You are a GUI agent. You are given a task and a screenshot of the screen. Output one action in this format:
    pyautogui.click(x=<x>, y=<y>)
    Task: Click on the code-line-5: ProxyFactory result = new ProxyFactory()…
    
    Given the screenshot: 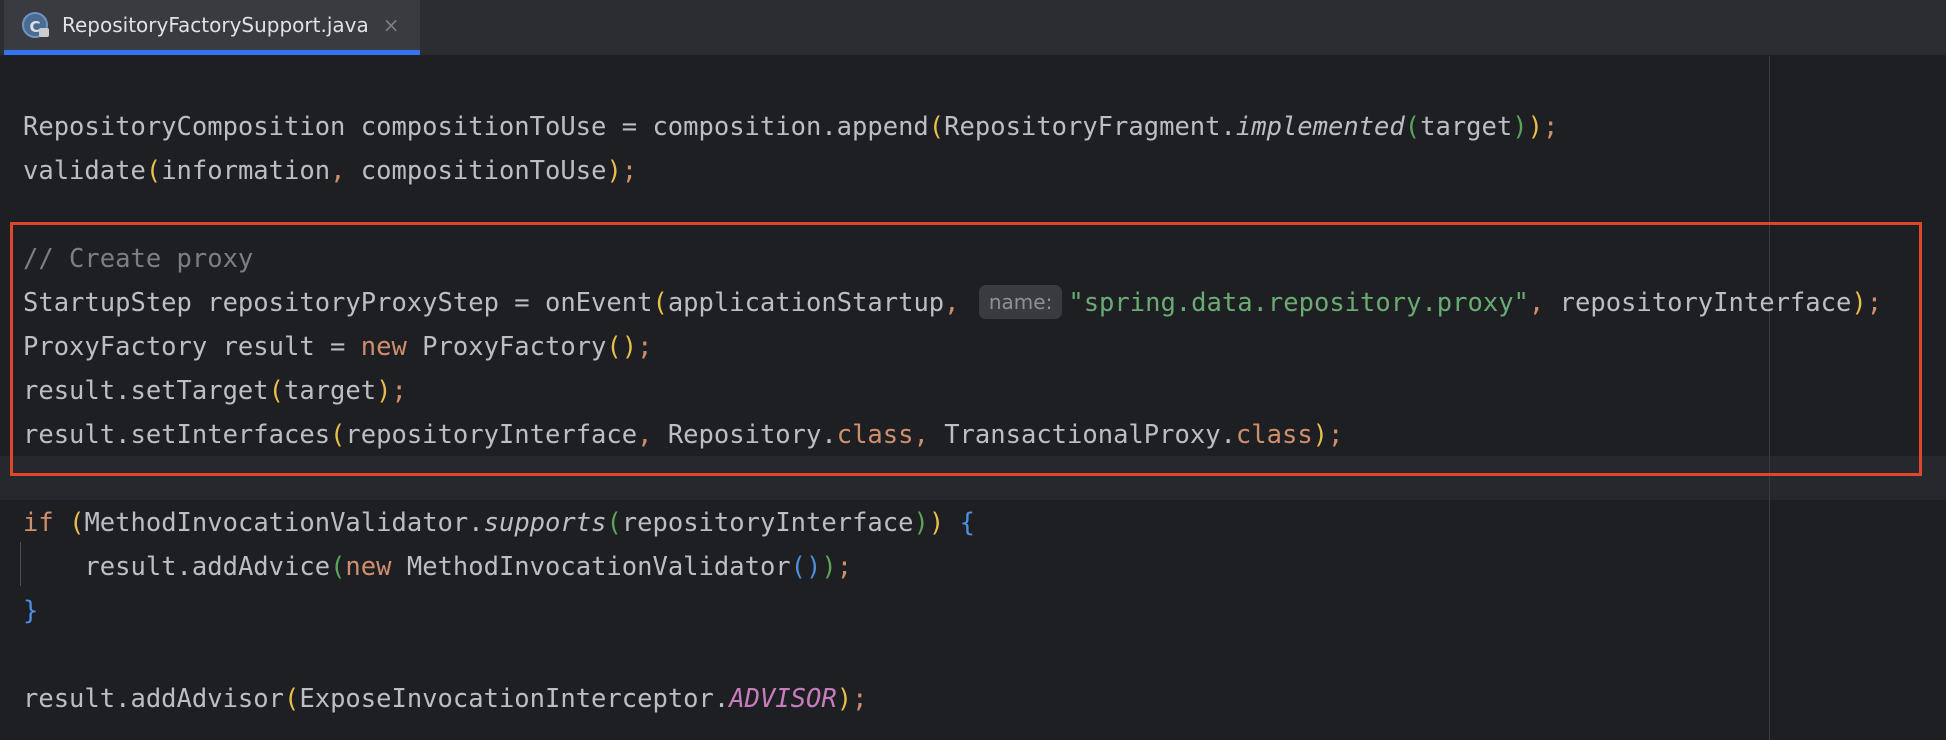 What is the action you would take?
    pyautogui.click(x=338, y=347)
    